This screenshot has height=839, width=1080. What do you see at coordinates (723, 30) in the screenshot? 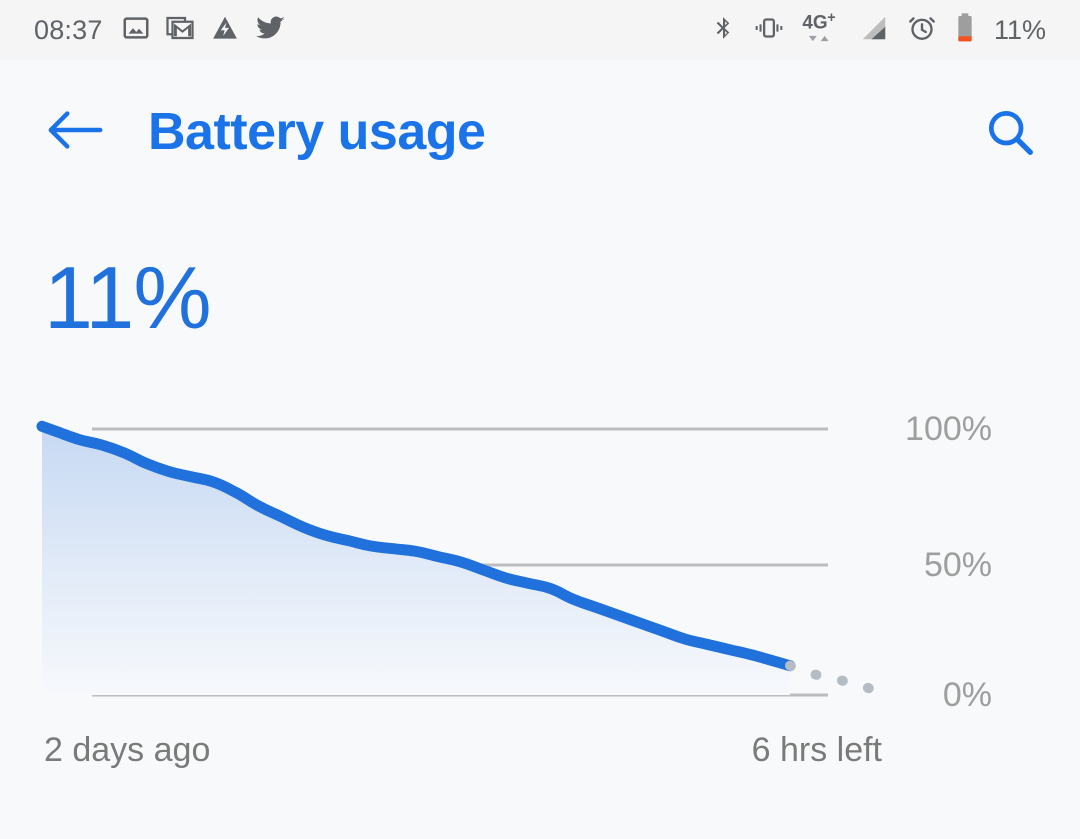
I see `bluetooth-icon` at bounding box center [723, 30].